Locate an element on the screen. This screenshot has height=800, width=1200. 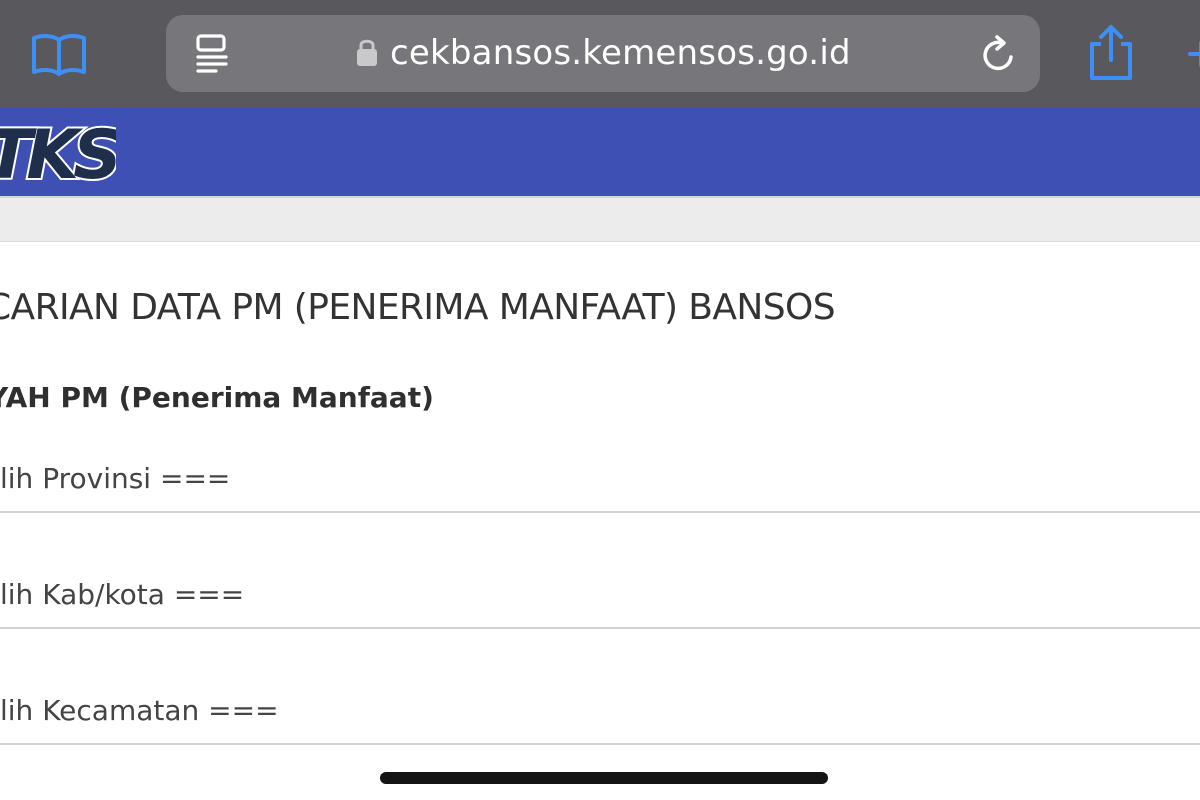
site-logo: TKS is located at coordinates (63, 155).